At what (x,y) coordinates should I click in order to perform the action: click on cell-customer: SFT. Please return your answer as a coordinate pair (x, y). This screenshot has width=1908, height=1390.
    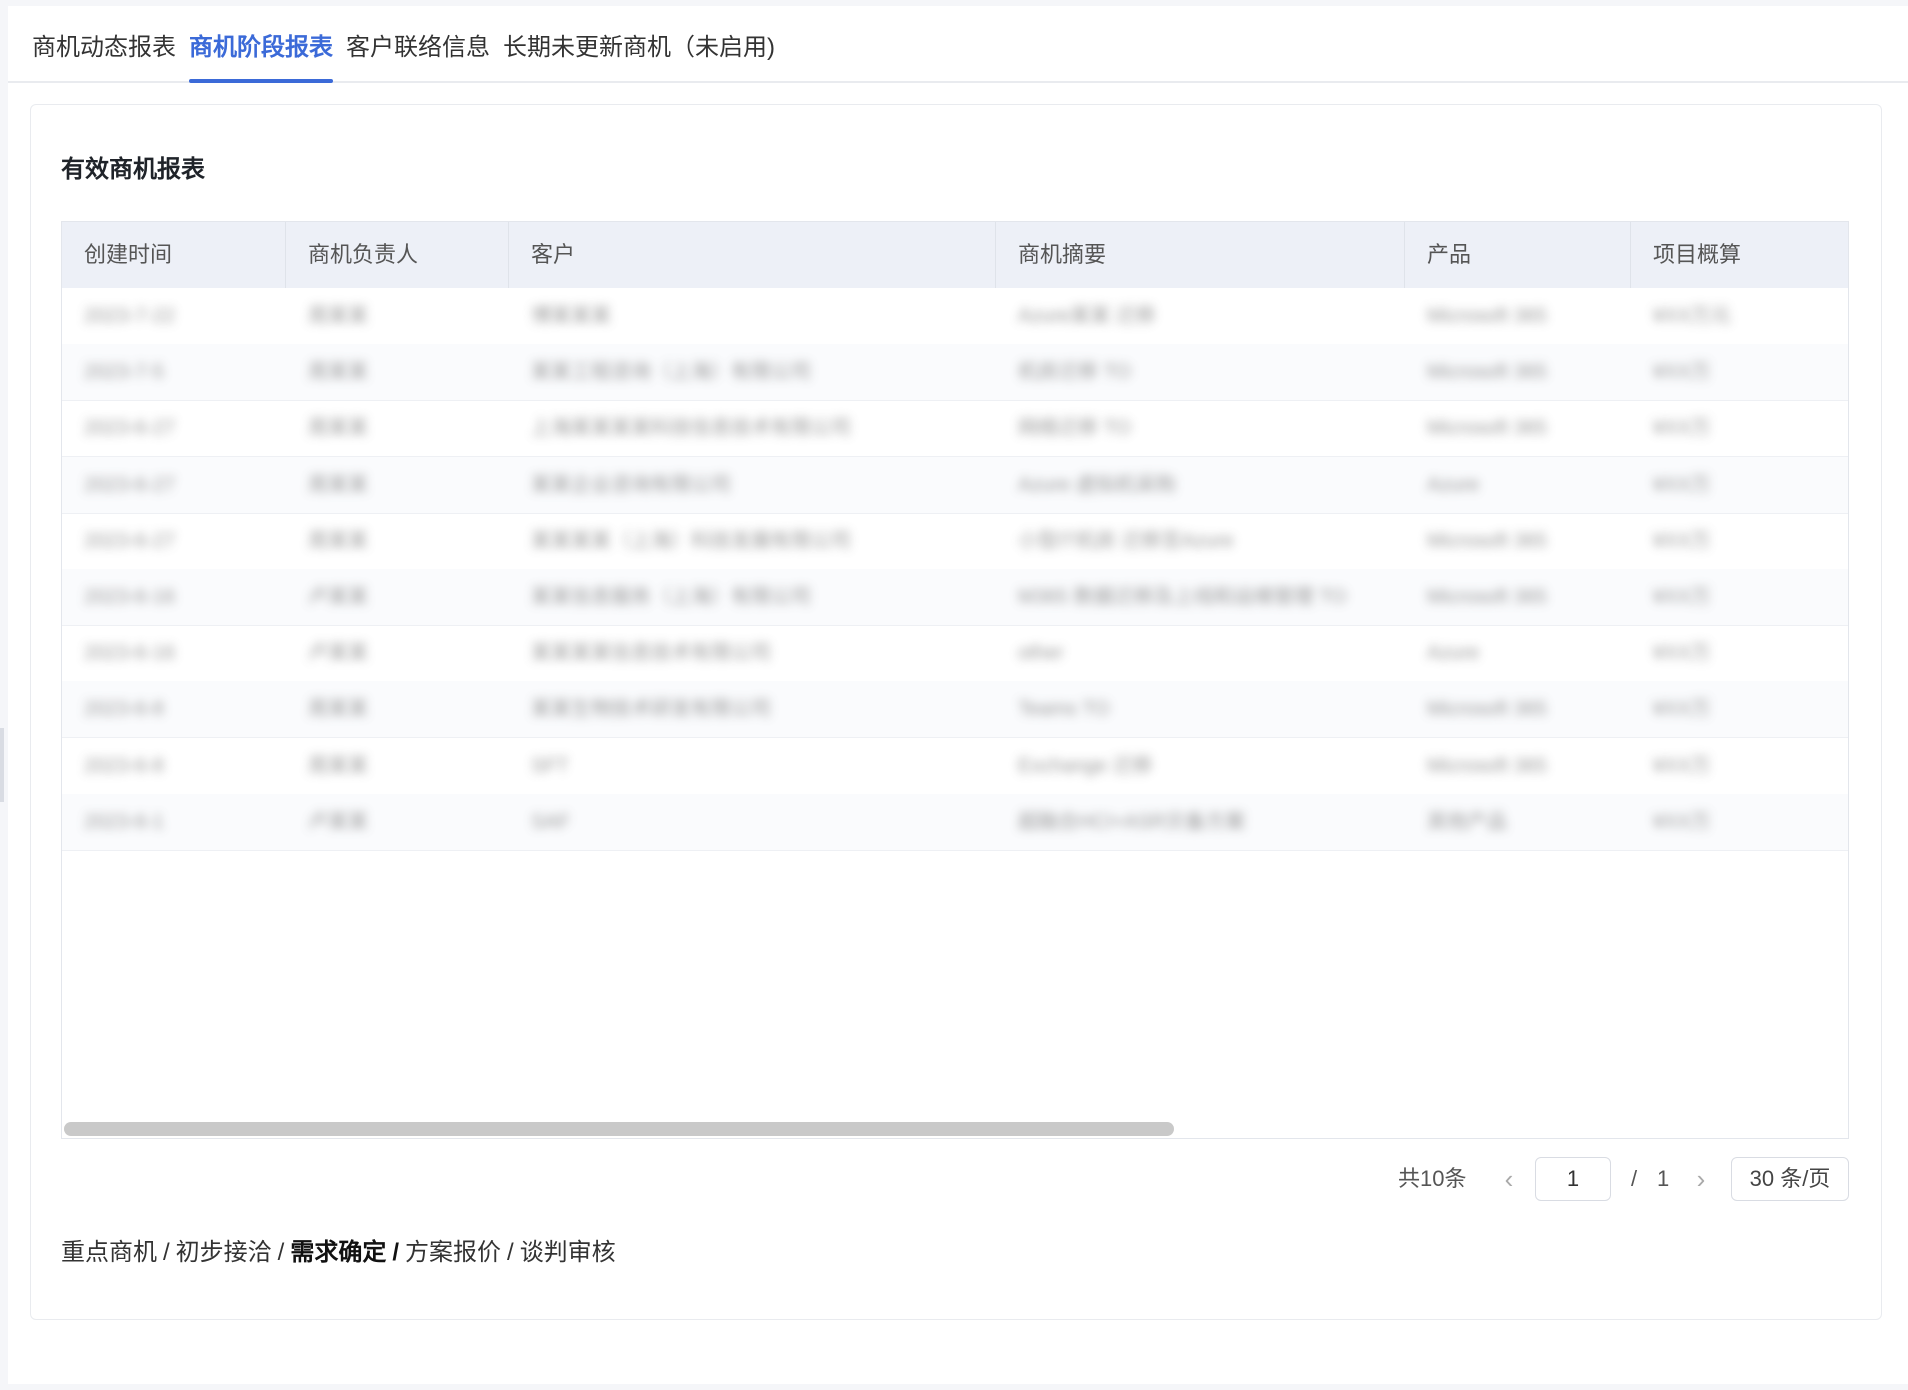
    Looking at the image, I should click on (550, 765).